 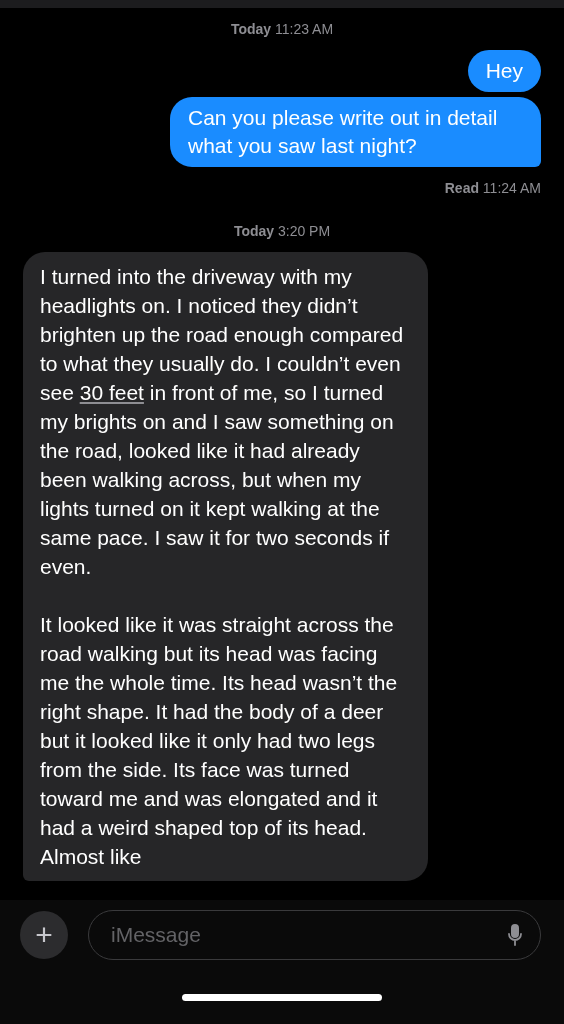 What do you see at coordinates (282, 29) in the screenshot?
I see `timestamp: Today 11:23 AM` at bounding box center [282, 29].